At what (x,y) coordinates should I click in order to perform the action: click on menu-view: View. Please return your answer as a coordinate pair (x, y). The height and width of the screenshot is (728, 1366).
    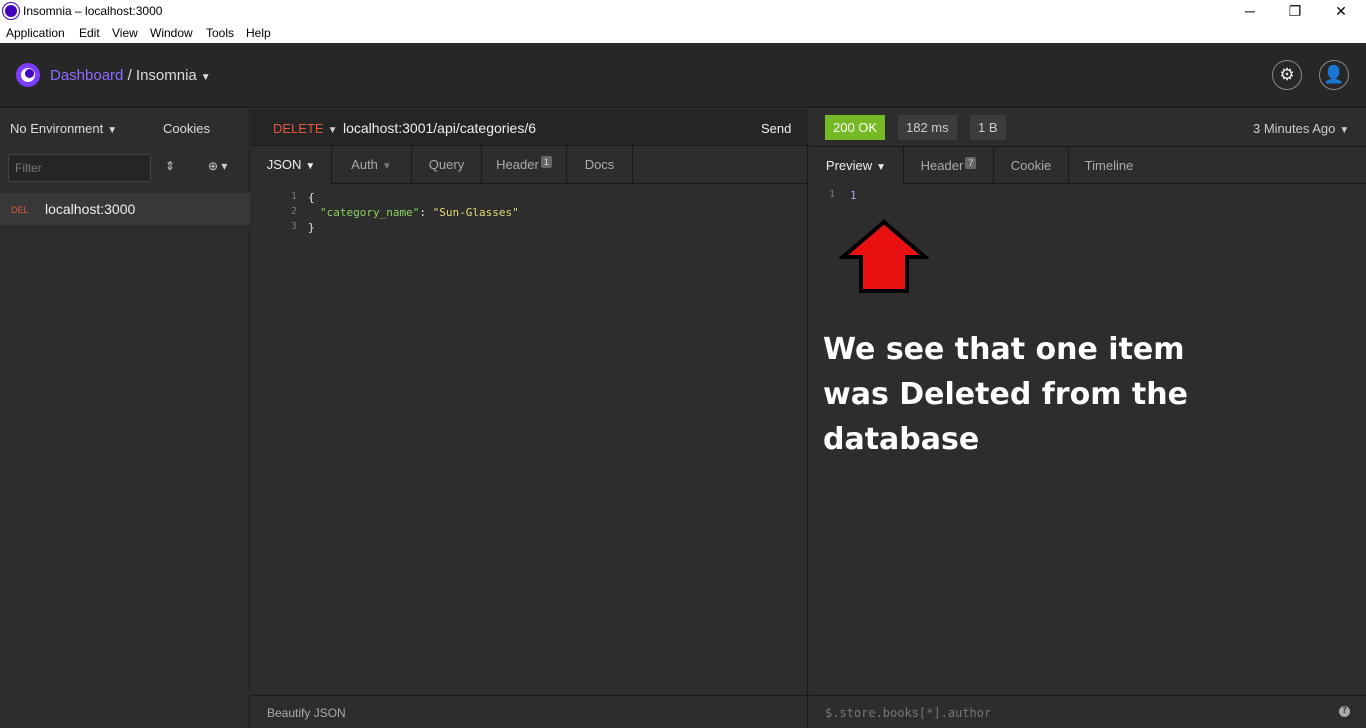
    Looking at the image, I should click on (125, 33).